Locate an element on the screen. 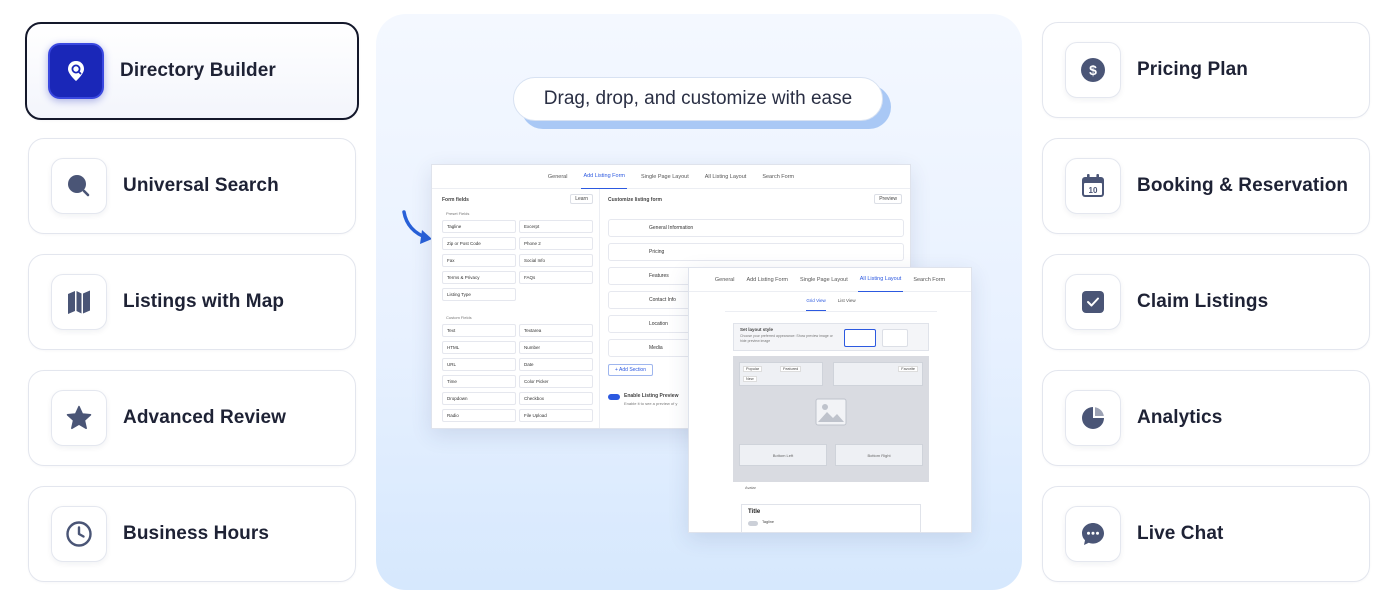  field-tagline: Tagline is located at coordinates (479, 226).